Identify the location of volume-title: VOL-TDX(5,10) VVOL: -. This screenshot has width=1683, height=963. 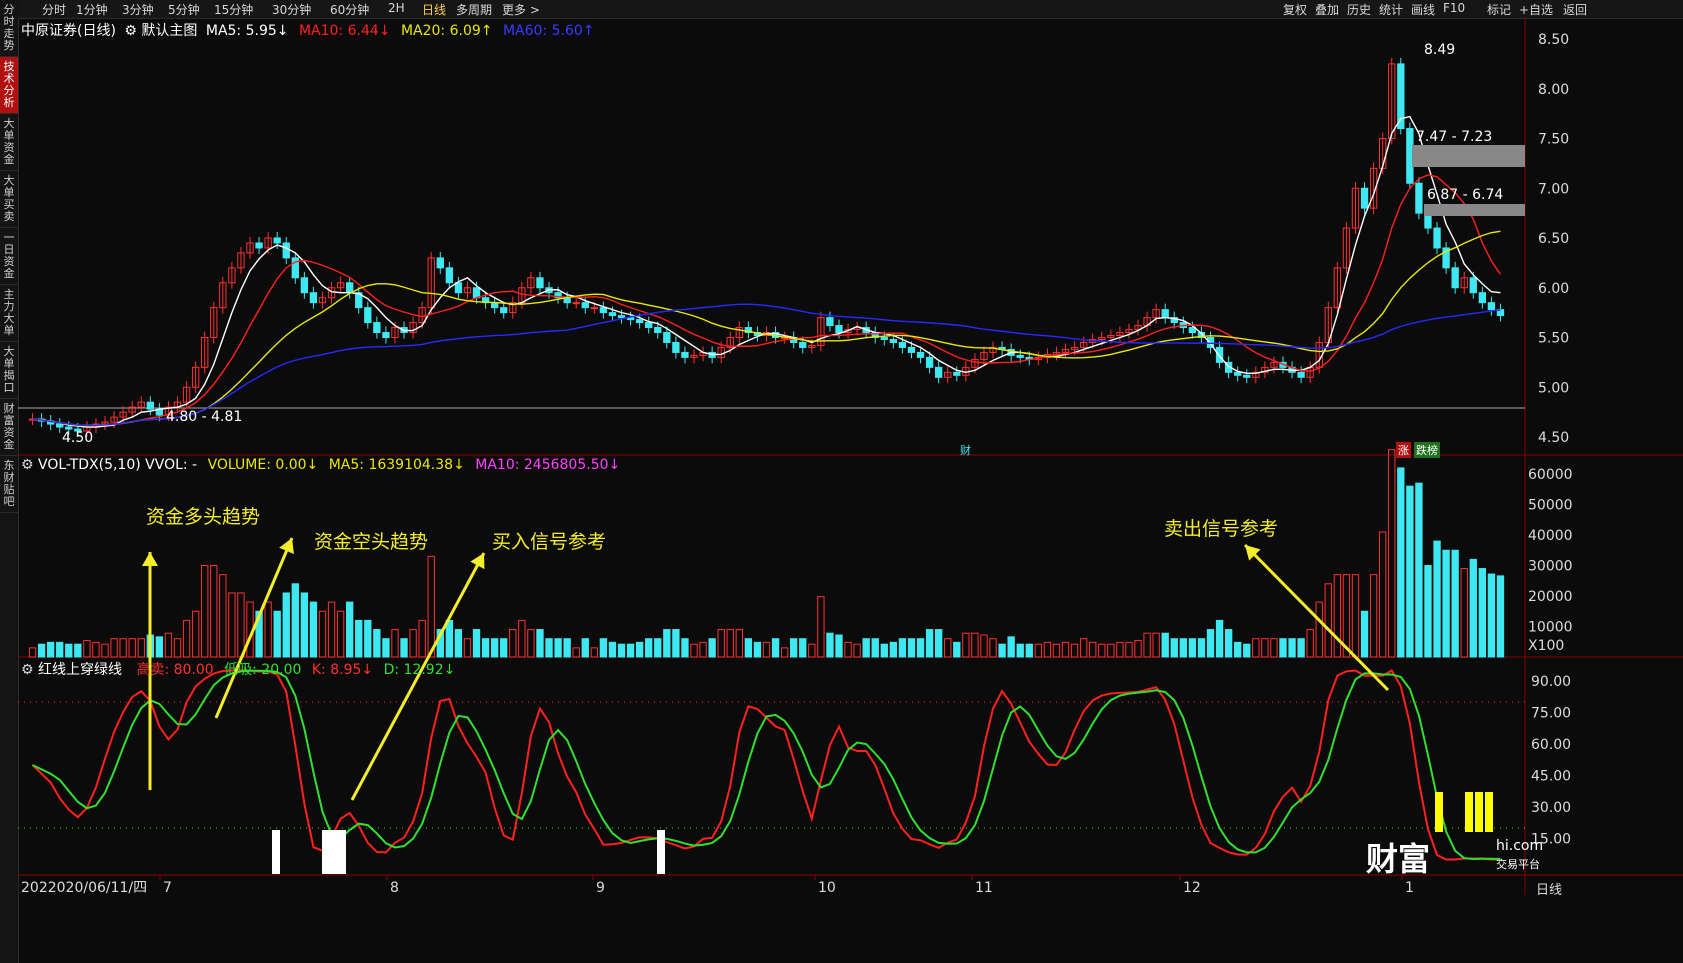
(118, 465).